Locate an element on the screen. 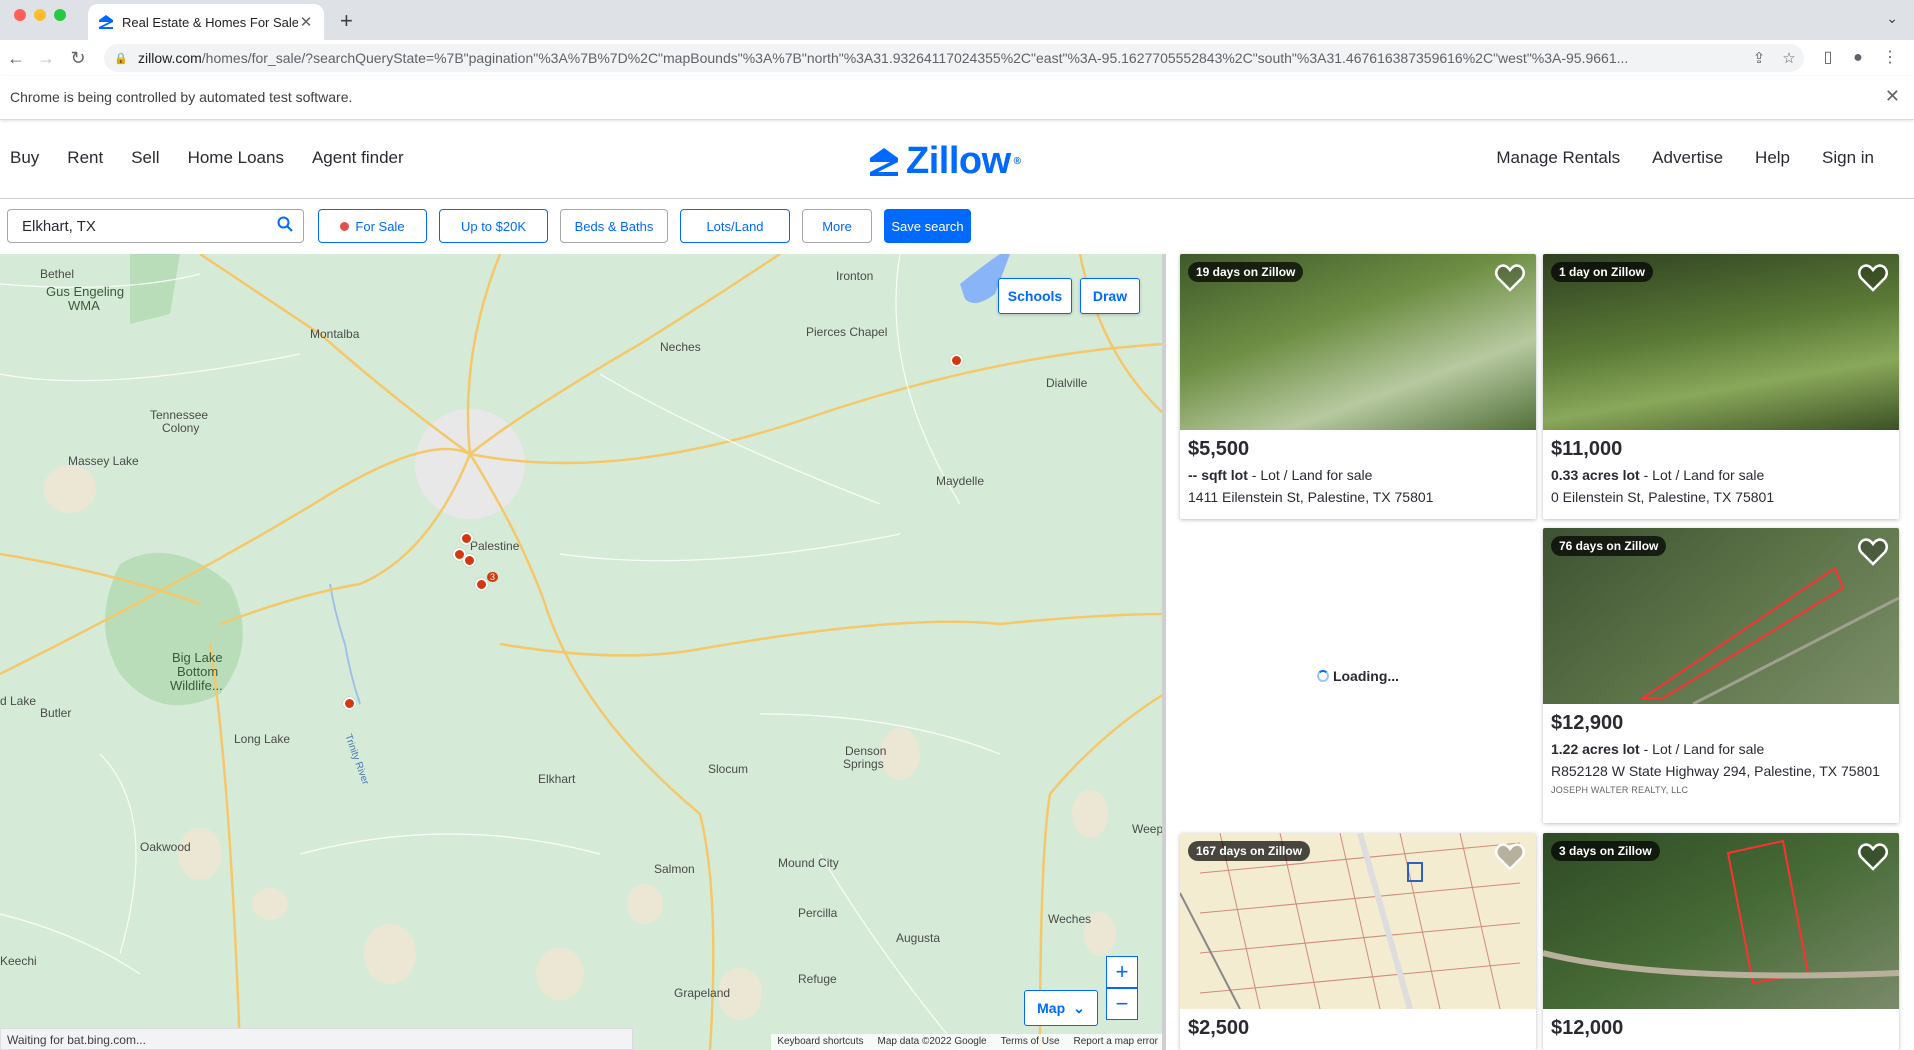 The width and height of the screenshot is (1914, 1050). tab-close-icon: ✕ is located at coordinates (306, 22).